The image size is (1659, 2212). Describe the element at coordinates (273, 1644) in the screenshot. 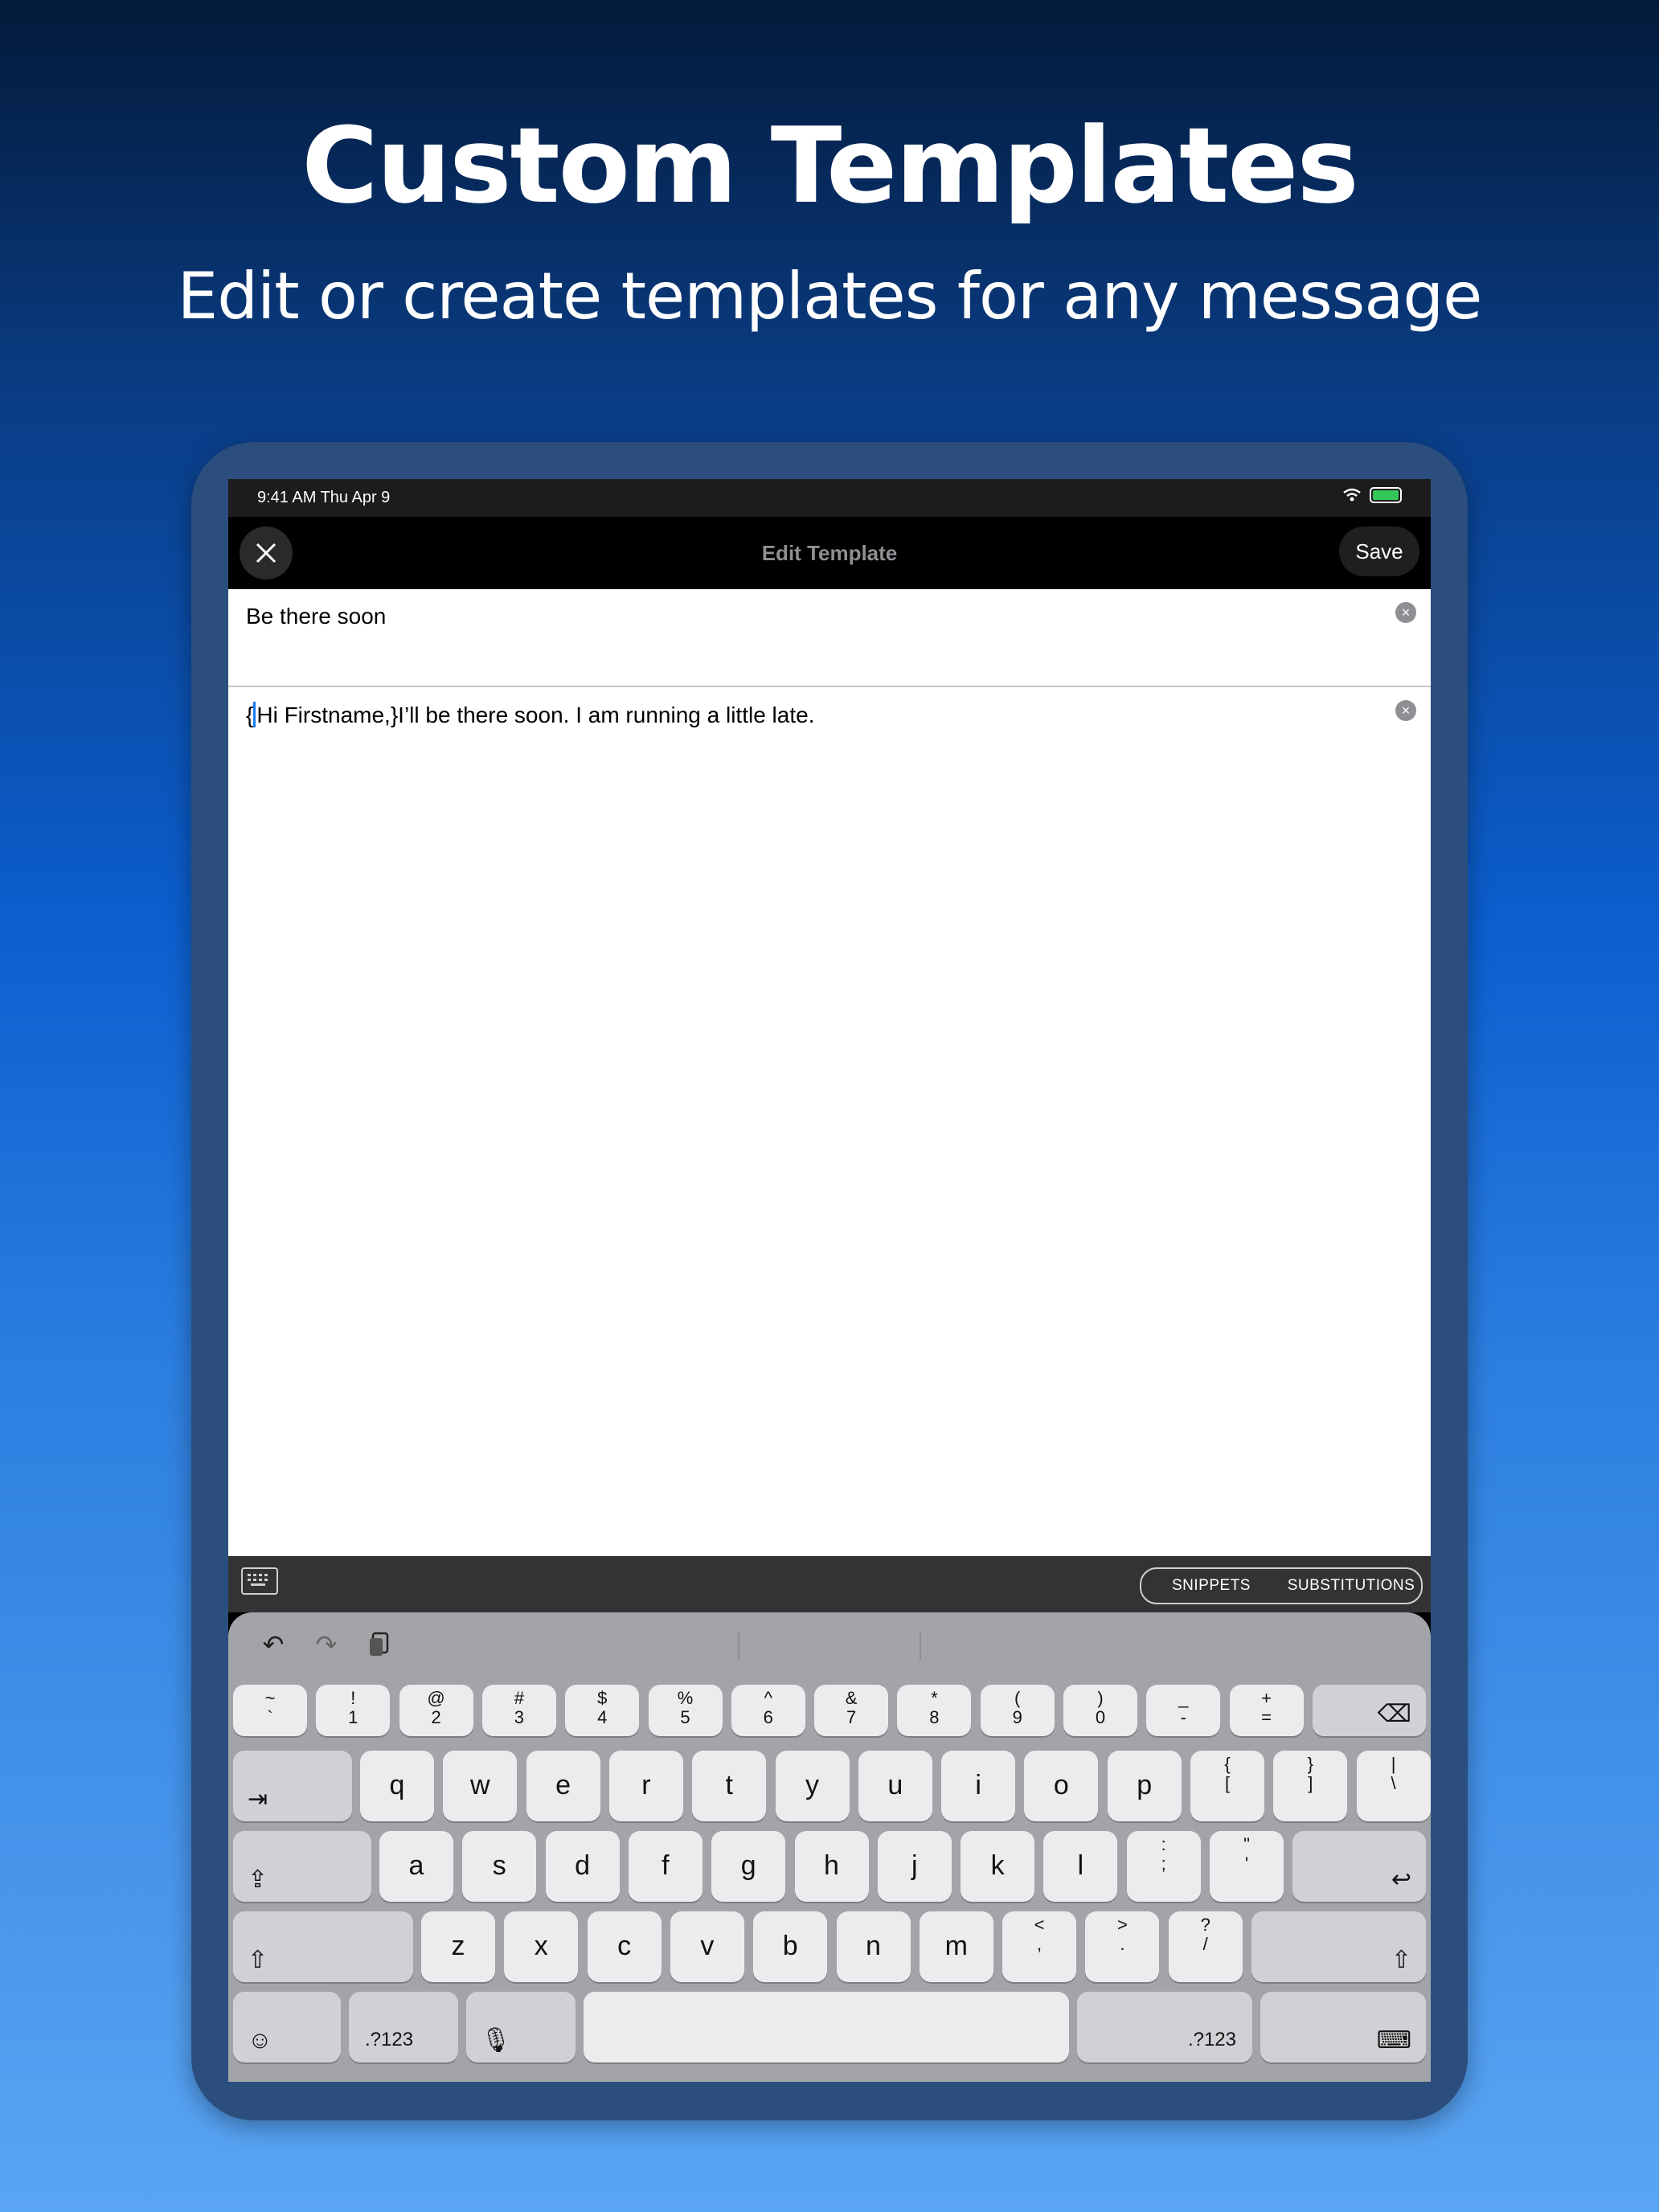

I see `undo-icon: ↶` at that location.